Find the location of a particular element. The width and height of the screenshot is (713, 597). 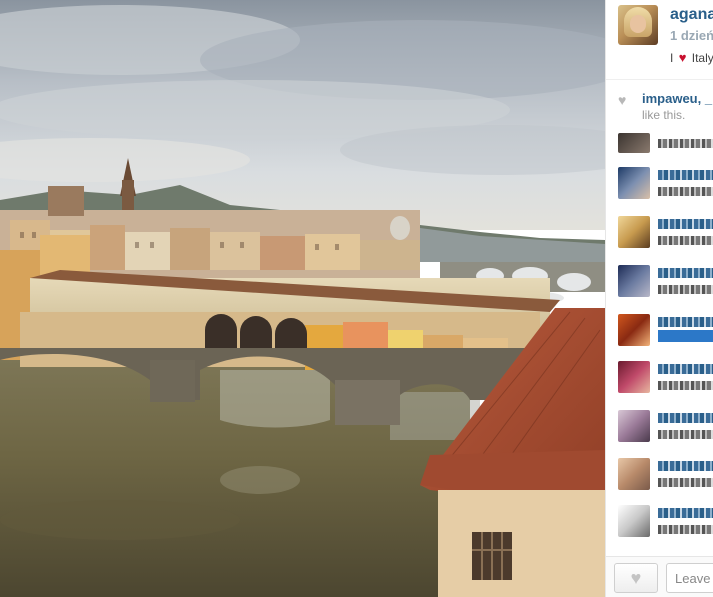

post-time-ago: 1 dzień is located at coordinates (691, 35).